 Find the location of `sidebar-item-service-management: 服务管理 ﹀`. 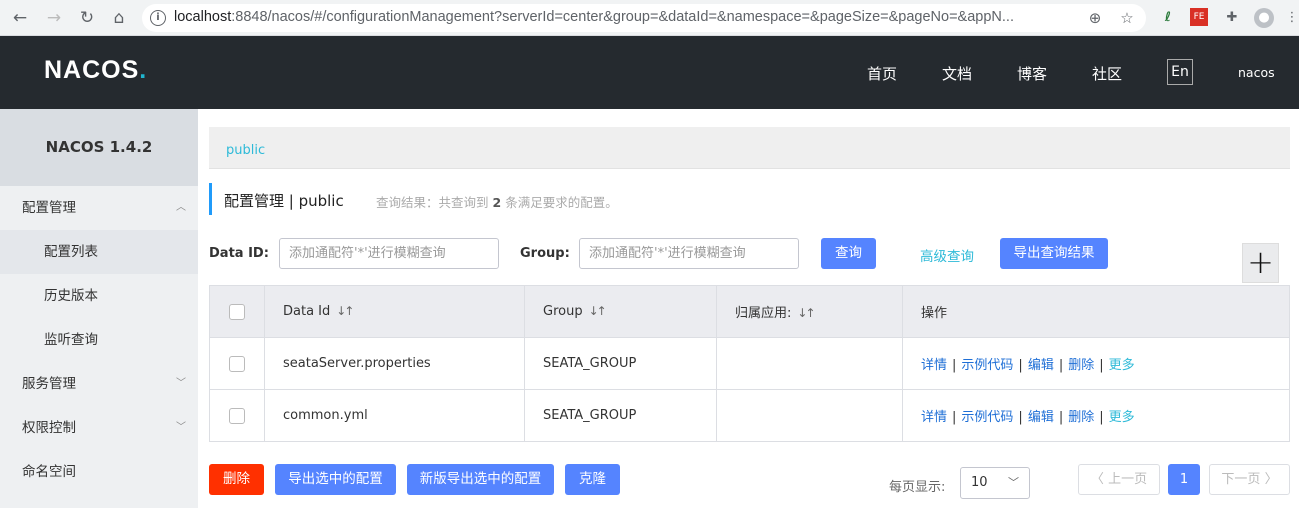

sidebar-item-service-management: 服务管理 ﹀ is located at coordinates (99, 384).